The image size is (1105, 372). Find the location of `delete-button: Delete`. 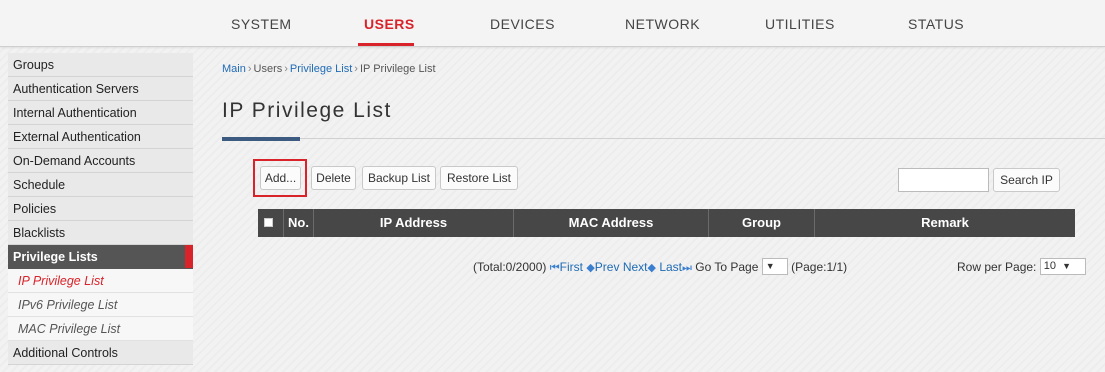

delete-button: Delete is located at coordinates (333, 178).